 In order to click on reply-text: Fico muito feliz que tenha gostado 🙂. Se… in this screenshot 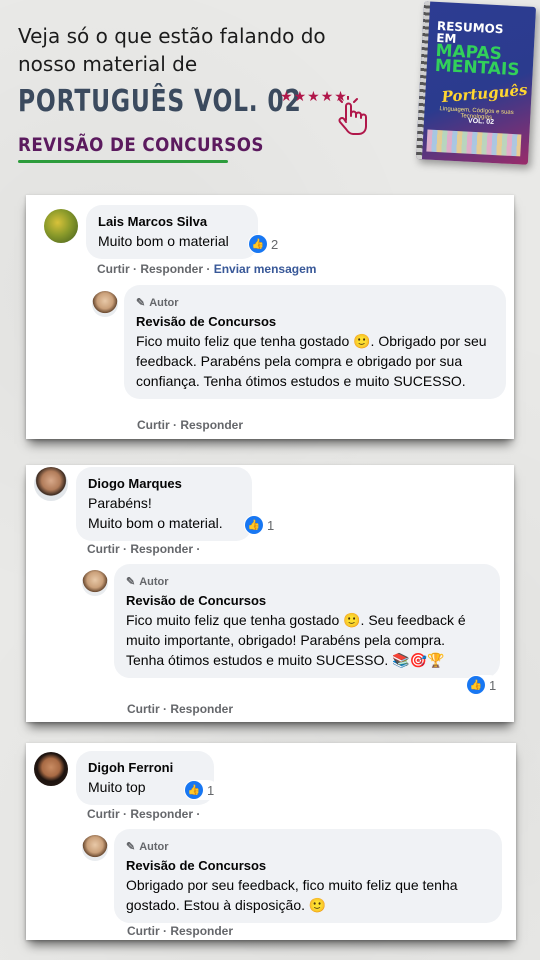, I will do `click(296, 640)`.